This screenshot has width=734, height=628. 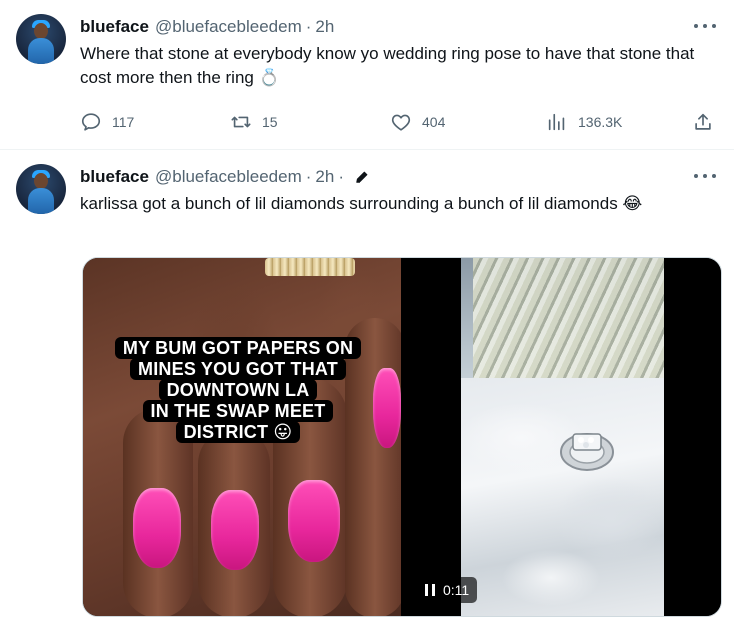 What do you see at coordinates (107, 122) in the screenshot?
I see `reply-button: 117` at bounding box center [107, 122].